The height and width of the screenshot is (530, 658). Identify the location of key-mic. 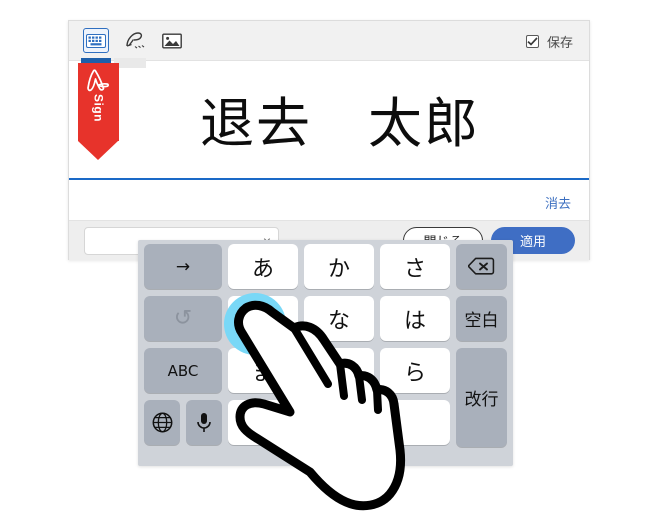
(204, 422).